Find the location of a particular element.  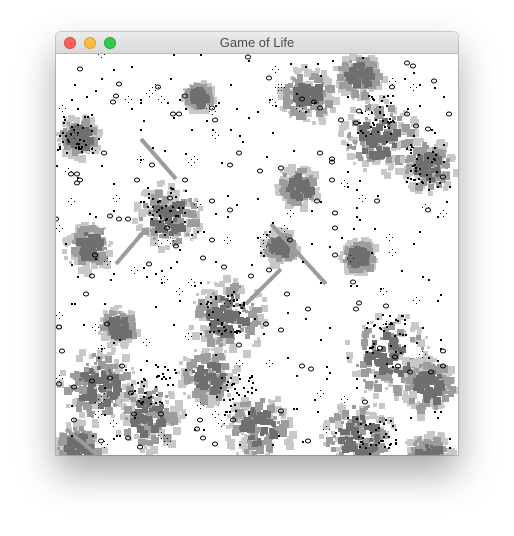

title-bar: Game of Life is located at coordinates (257, 43).